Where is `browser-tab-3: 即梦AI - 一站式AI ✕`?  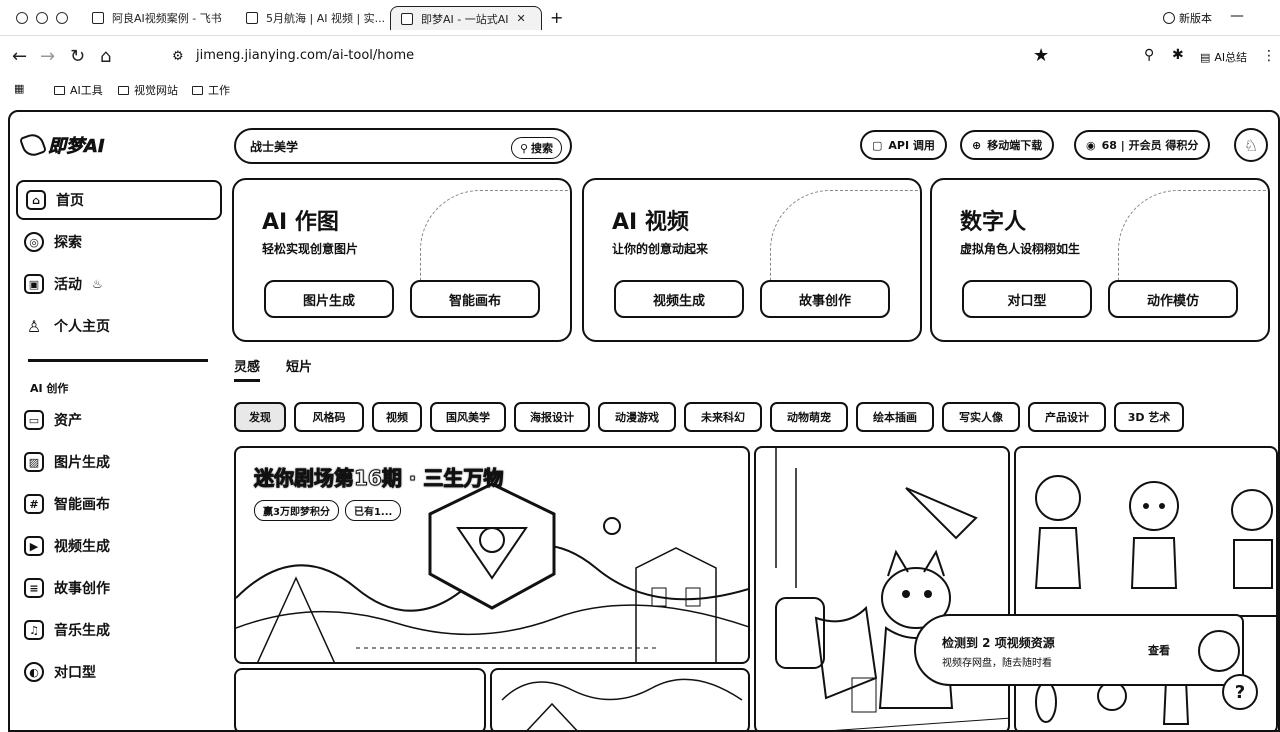
browser-tab-3: 即梦AI - 一站式AI ✕ is located at coordinates (466, 18).